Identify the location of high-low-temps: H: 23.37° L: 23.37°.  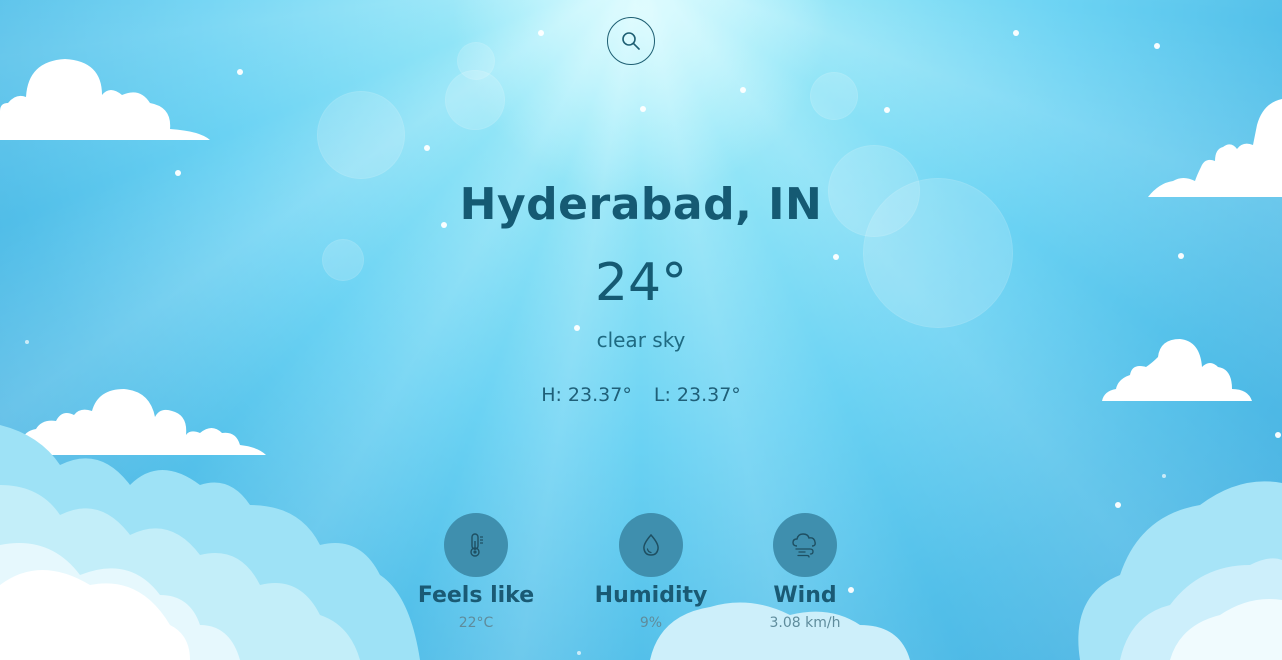
(641, 395).